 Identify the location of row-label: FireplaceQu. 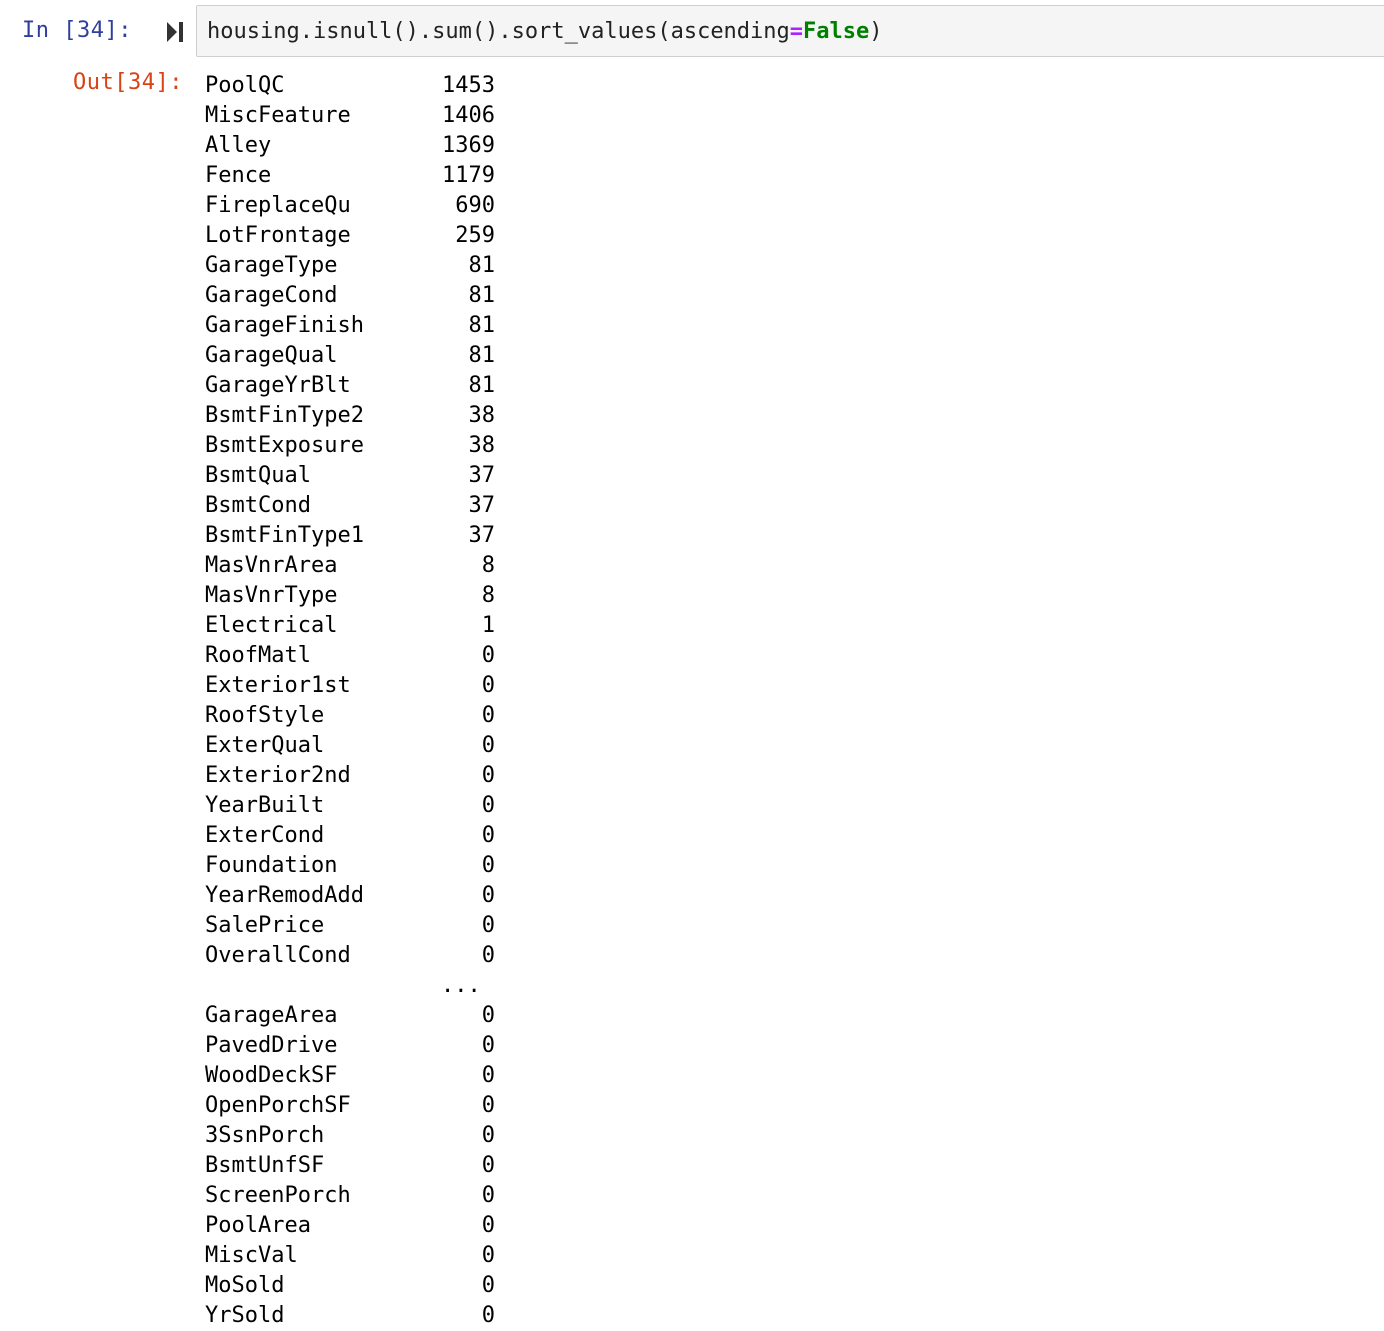
(278, 205).